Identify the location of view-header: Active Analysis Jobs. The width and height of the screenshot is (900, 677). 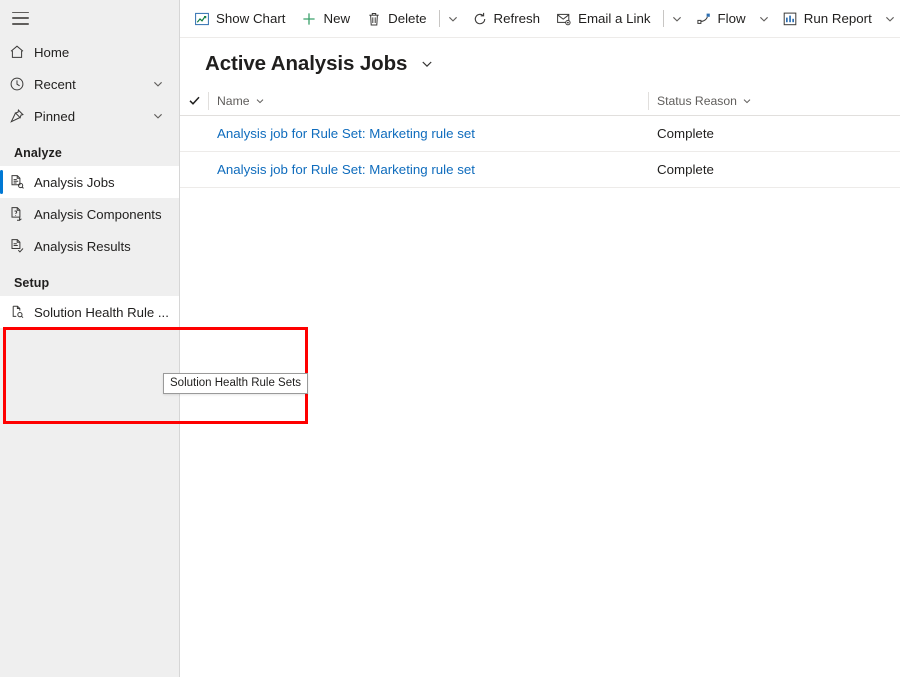
(540, 62).